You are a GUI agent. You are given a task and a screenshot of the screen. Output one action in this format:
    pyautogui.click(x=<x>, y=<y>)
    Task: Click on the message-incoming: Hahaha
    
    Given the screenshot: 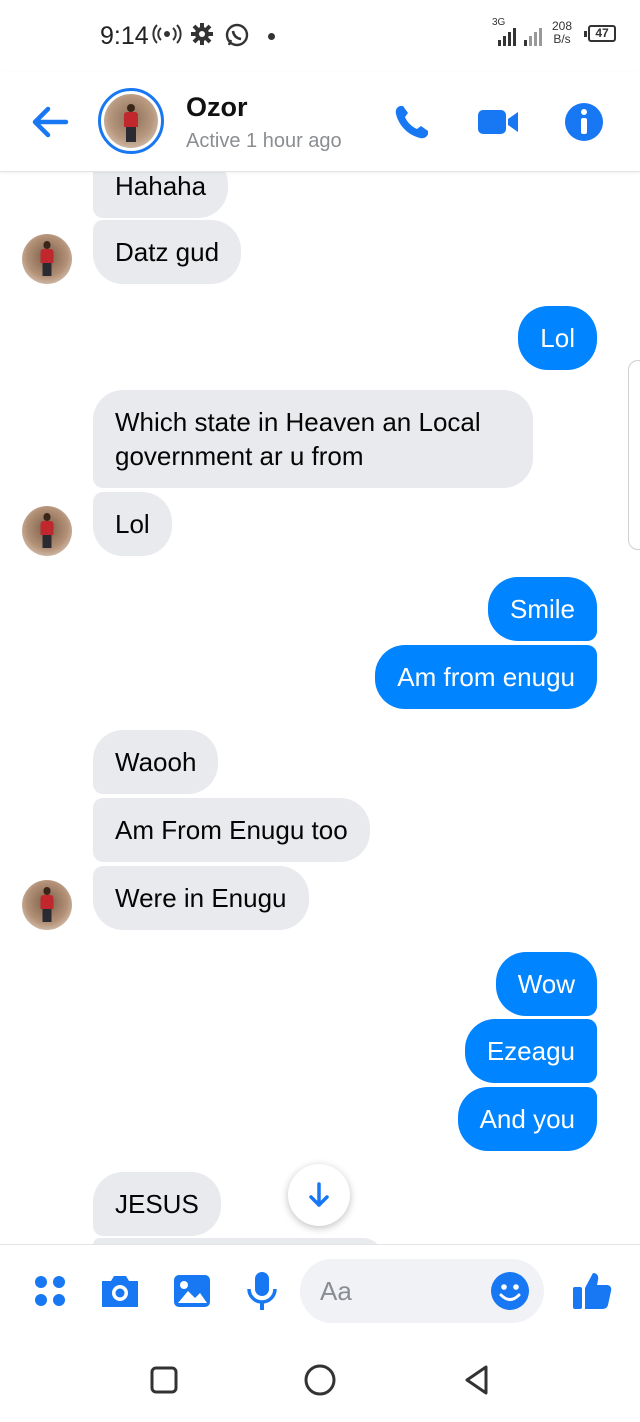 What is the action you would take?
    pyautogui.click(x=161, y=195)
    